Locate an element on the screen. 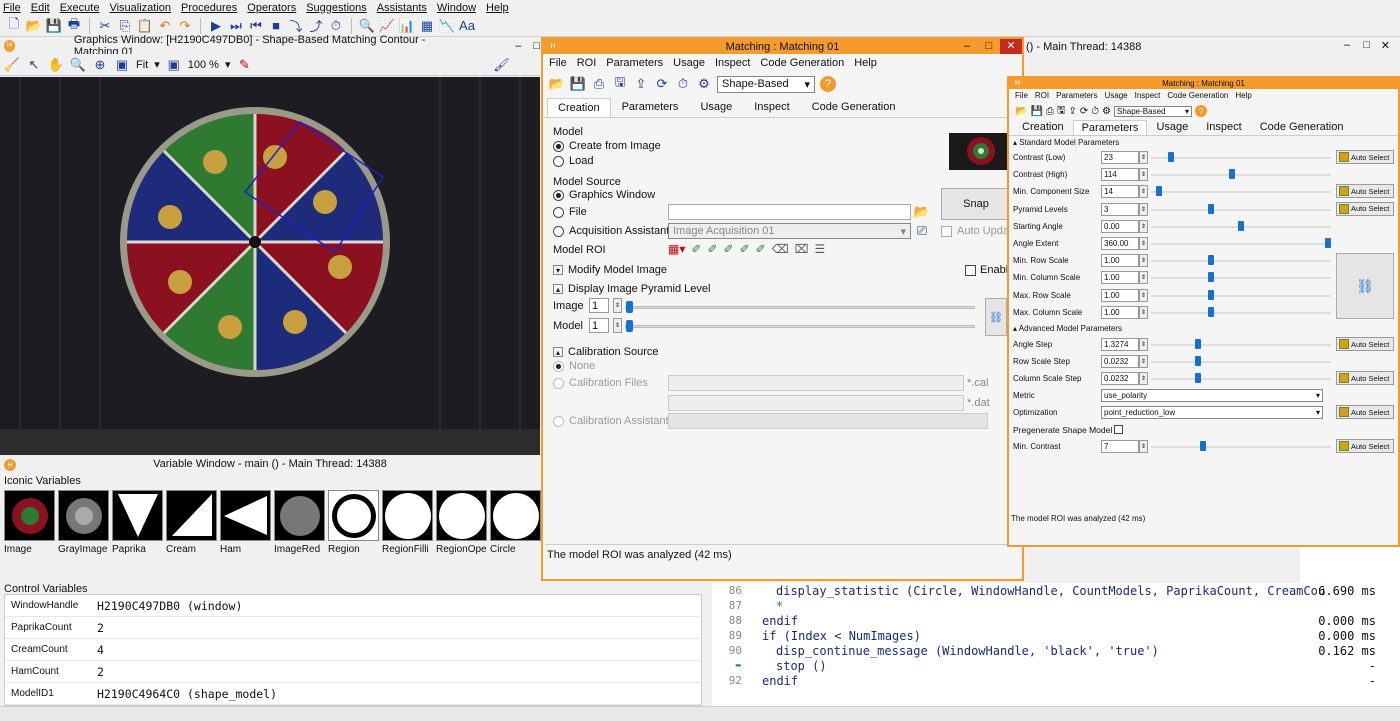 The width and height of the screenshot is (1400, 721). magnifier-icon: 🔍 is located at coordinates (78, 65).